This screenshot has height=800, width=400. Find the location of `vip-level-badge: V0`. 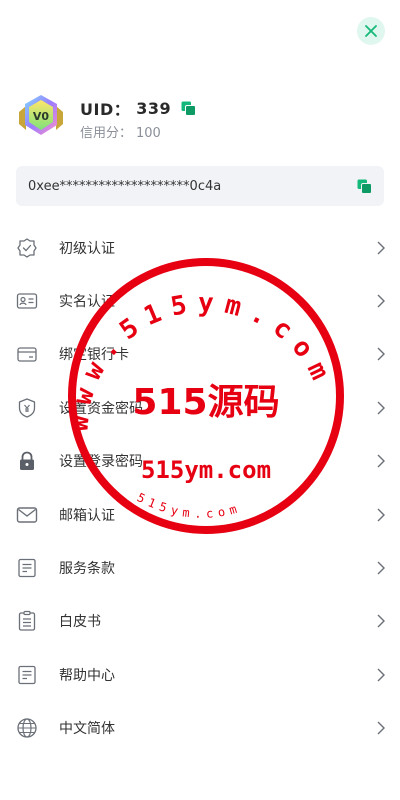

vip-level-badge: V0 is located at coordinates (41, 115).